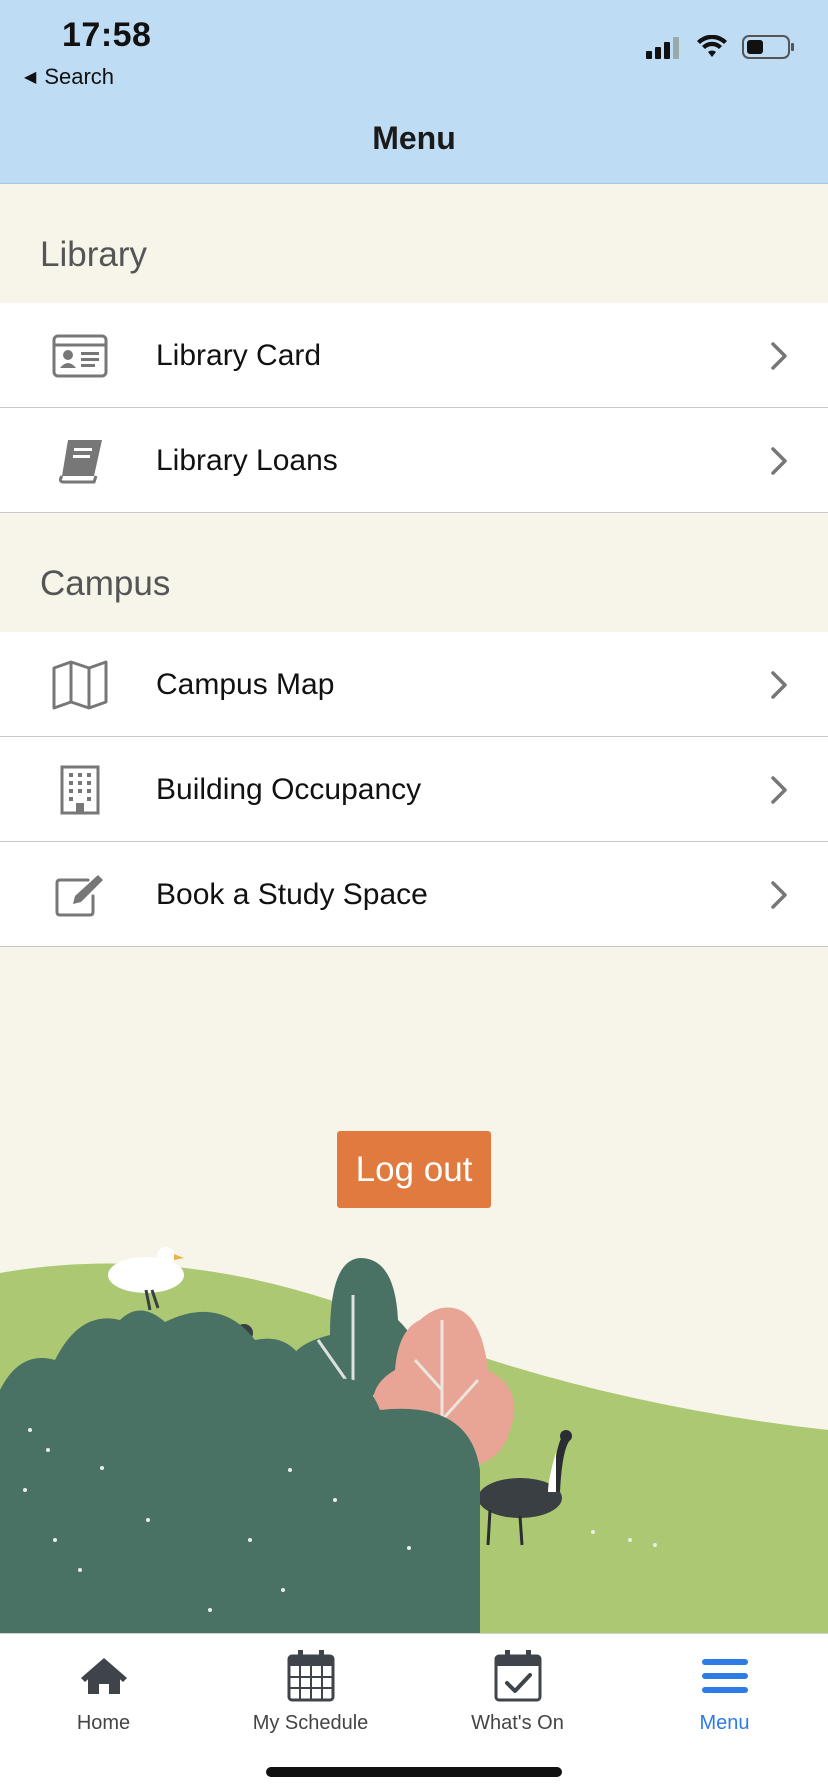  Describe the element at coordinates (414, 355) in the screenshot. I see `menu-item-library-card: Library Card` at that location.